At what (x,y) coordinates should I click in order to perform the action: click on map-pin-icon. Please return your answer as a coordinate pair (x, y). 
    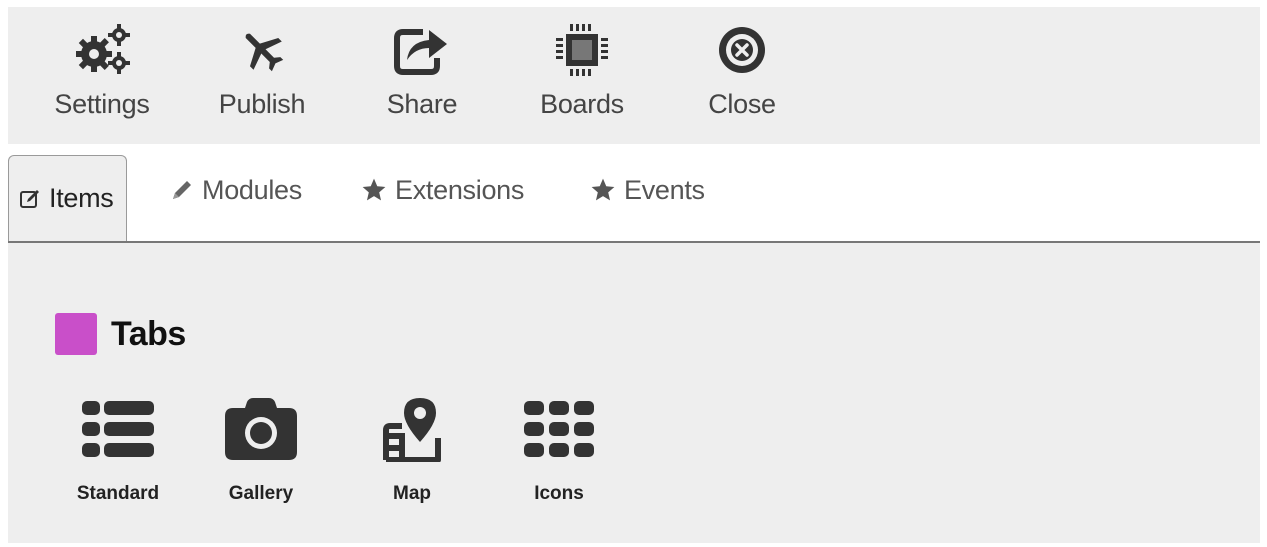
    Looking at the image, I should click on (412, 429).